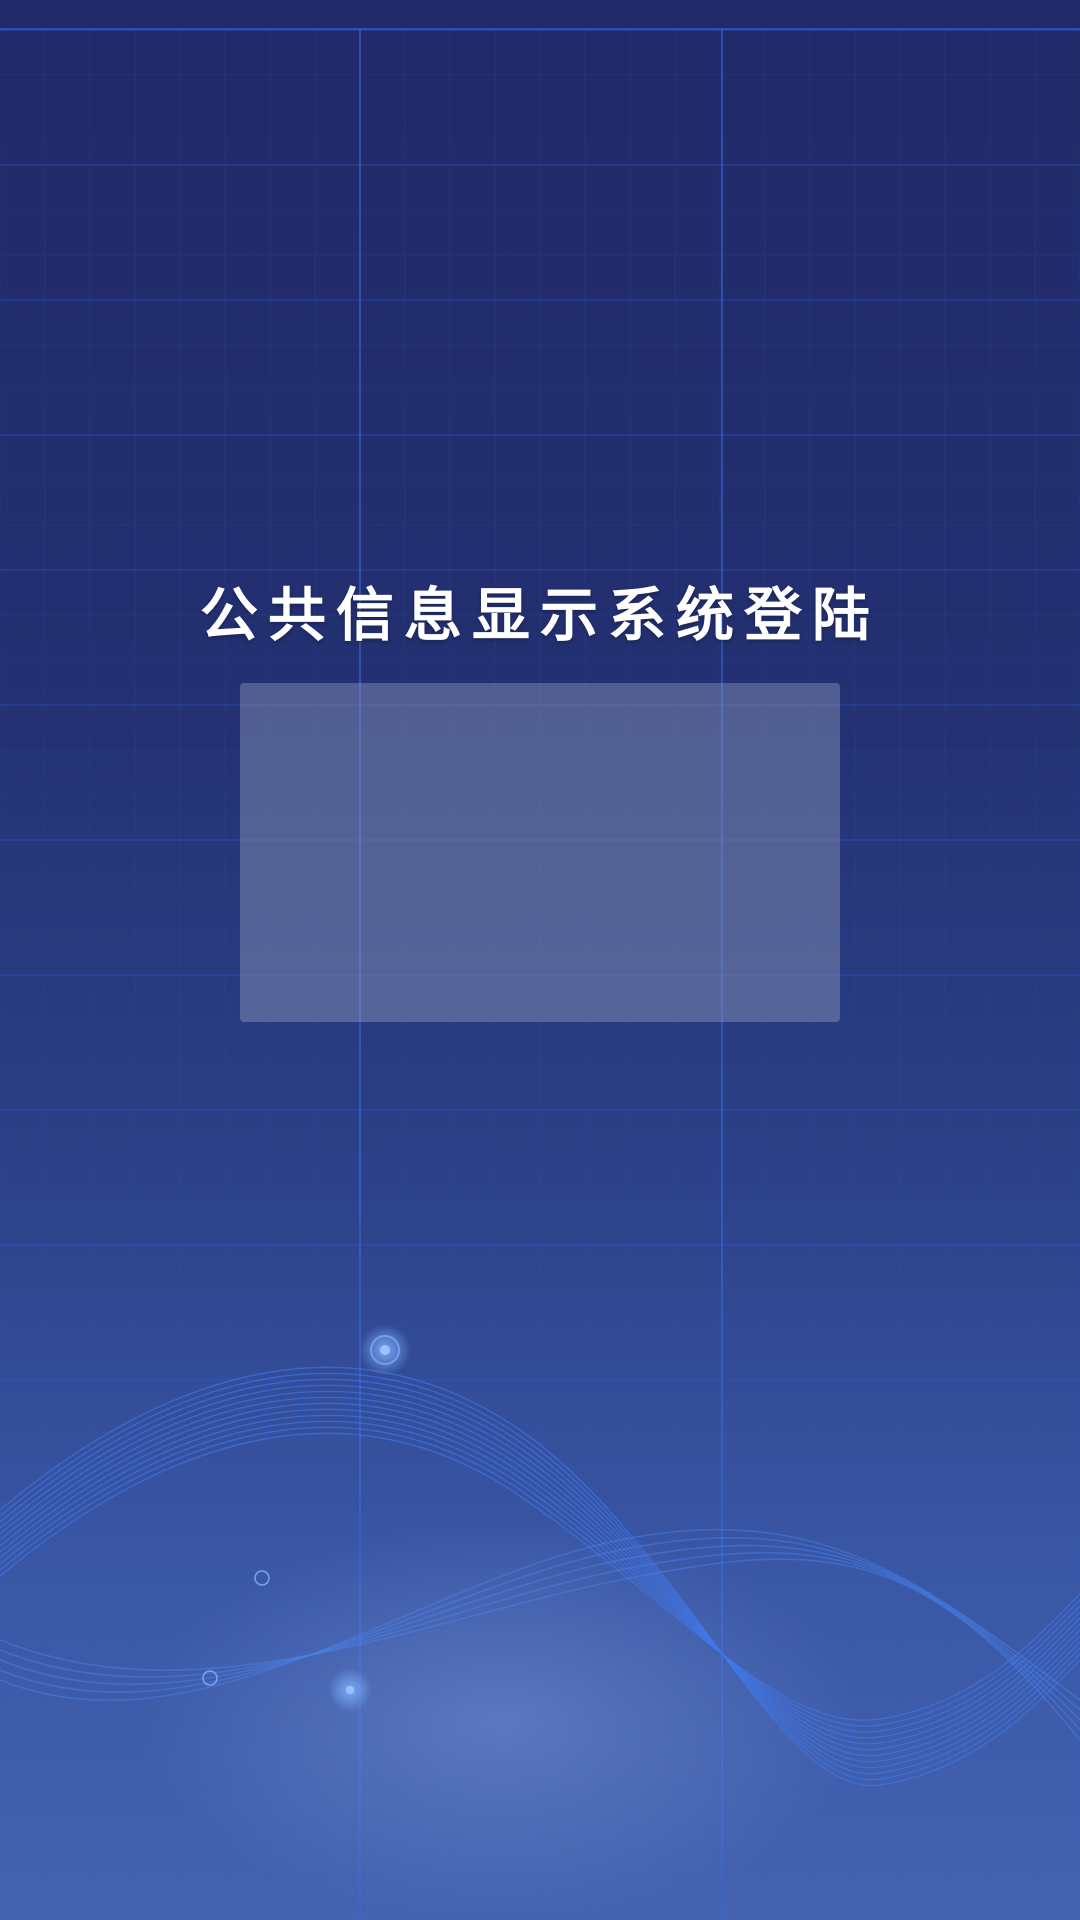 This screenshot has height=1920, width=1080. Describe the element at coordinates (540, 852) in the screenshot. I see `login-panel` at that location.